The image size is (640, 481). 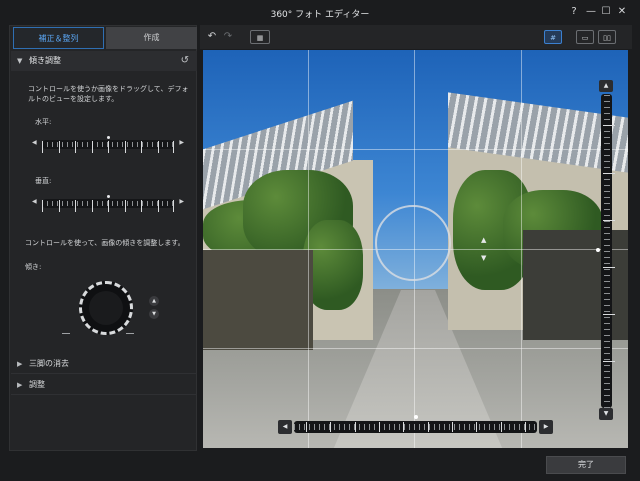 I want to click on tripod-removal-section: ▶ 三脚の消去, so click(x=104, y=364).